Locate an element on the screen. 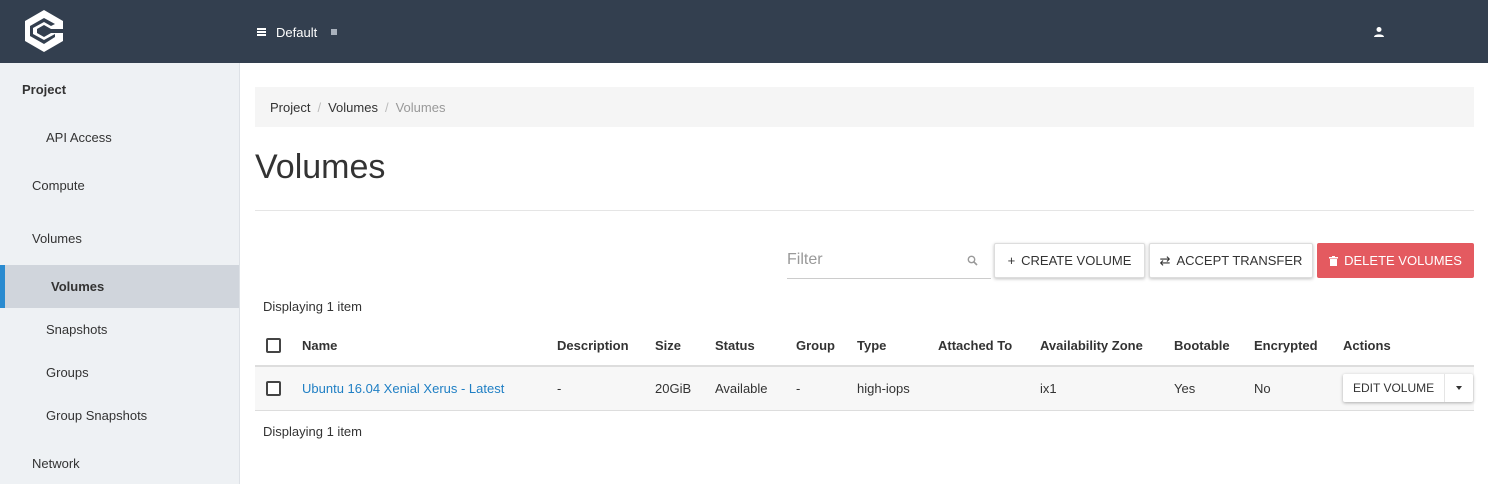 The width and height of the screenshot is (1488, 485). column-header-status: Status is located at coordinates (755, 346).